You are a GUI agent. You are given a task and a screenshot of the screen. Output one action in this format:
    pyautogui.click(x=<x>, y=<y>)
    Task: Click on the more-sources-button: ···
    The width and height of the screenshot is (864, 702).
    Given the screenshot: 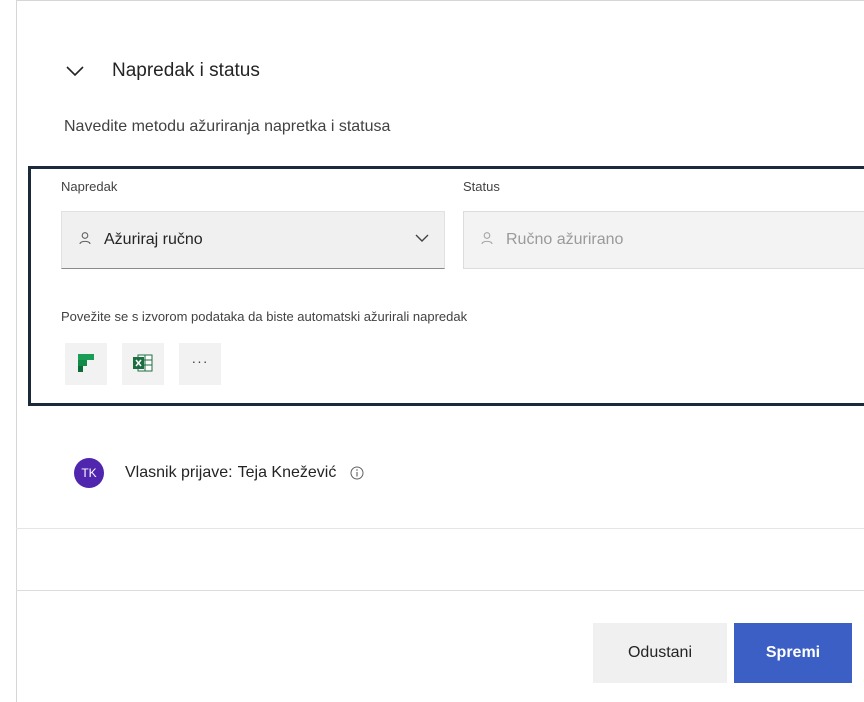 What is the action you would take?
    pyautogui.click(x=200, y=364)
    